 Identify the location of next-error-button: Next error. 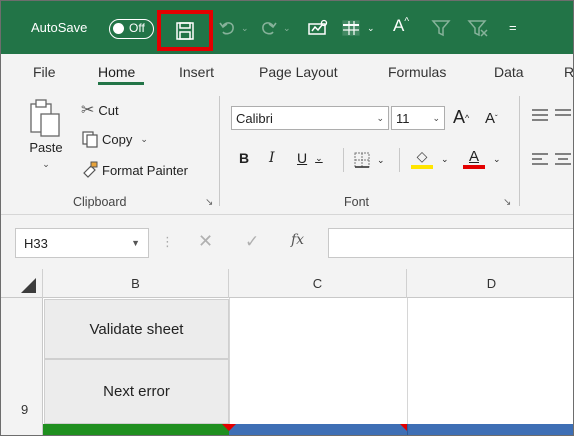
(136, 391).